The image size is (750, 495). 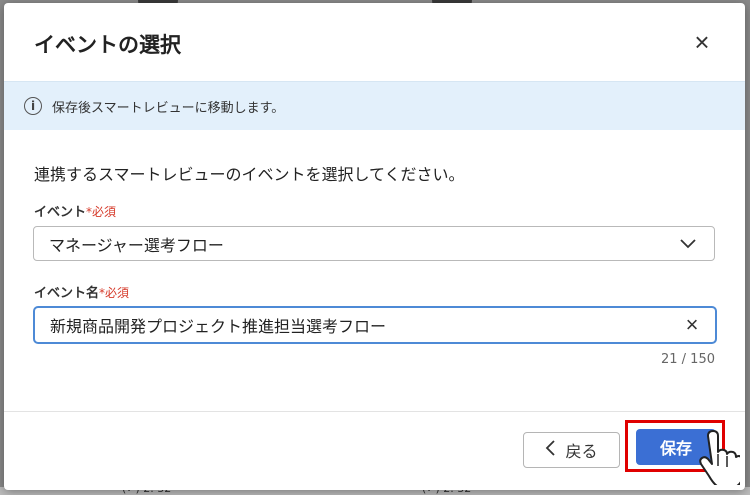 I want to click on event-field-label: イベント*必須, so click(x=75, y=210).